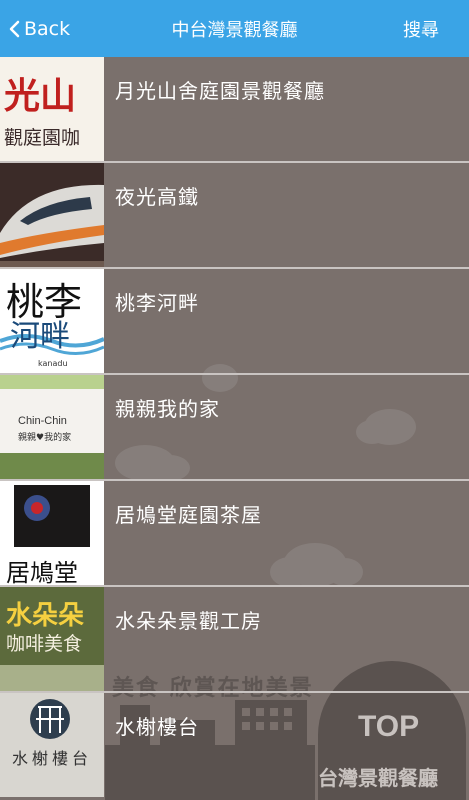 This screenshot has height=800, width=469. Describe the element at coordinates (157, 727) in the screenshot. I see `restaurant-name: 水榭樓台` at that location.